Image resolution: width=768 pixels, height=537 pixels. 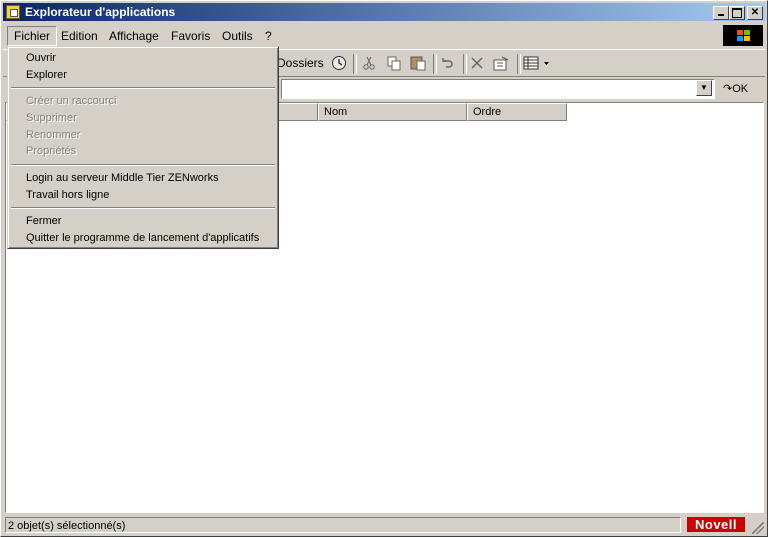 What do you see at coordinates (758, 528) in the screenshot?
I see `resize-grip` at bounding box center [758, 528].